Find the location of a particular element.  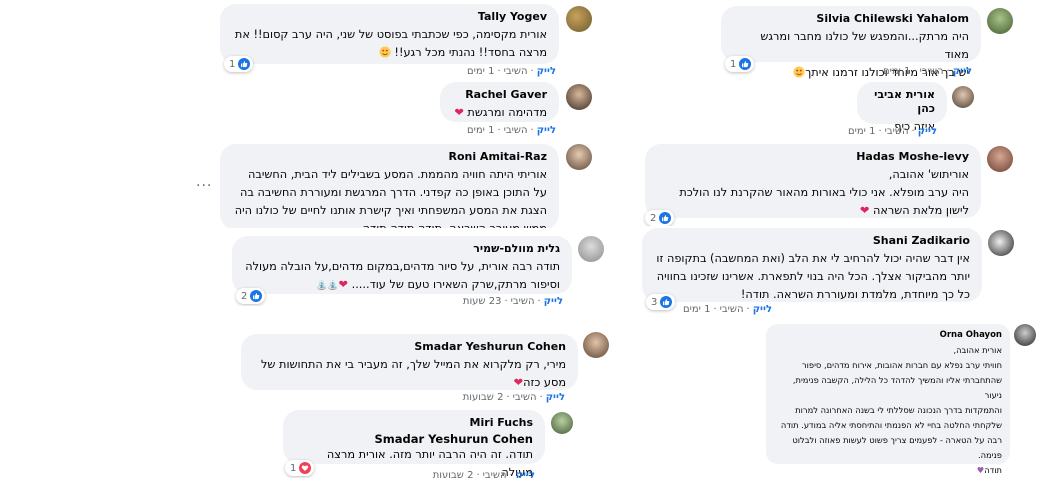

comment-author: Smadar Yeshurun Cohen is located at coordinates (409, 347).